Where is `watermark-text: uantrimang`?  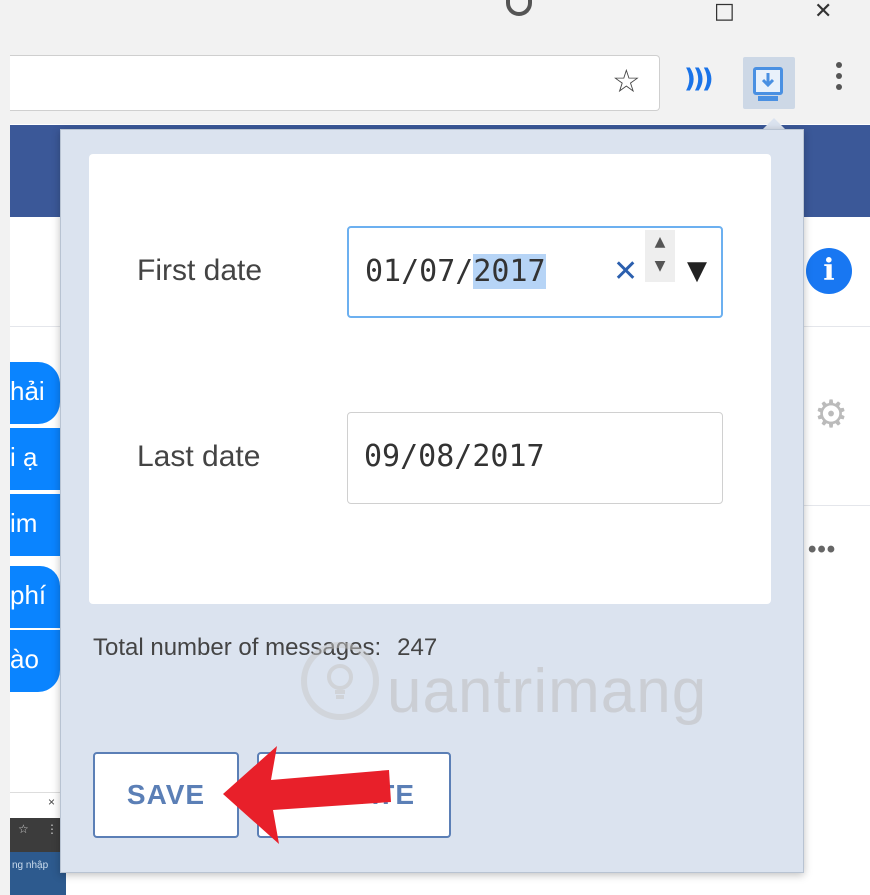
watermark-text: uantrimang is located at coordinates (547, 691).